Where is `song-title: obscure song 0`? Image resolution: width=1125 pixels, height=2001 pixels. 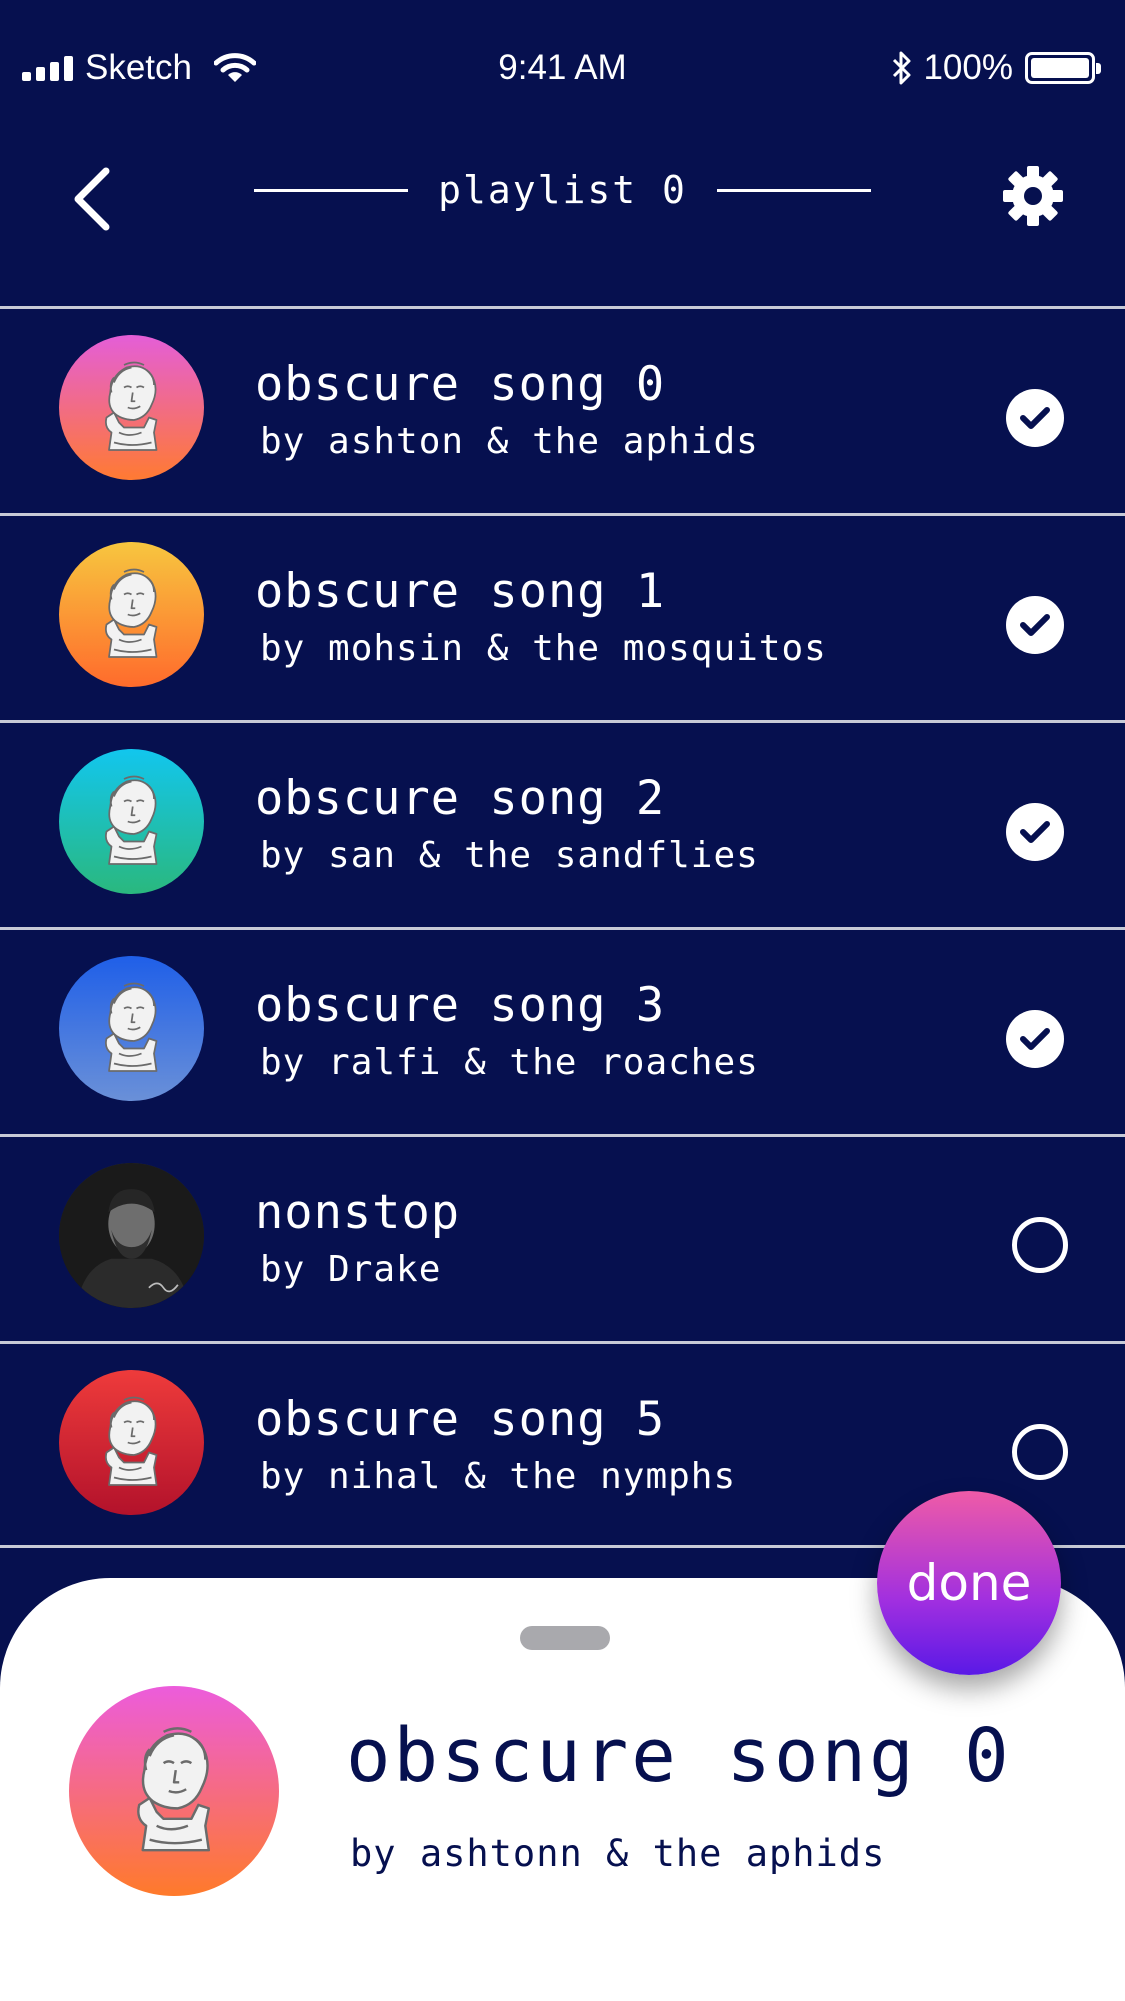
song-title: obscure song 0 is located at coordinates (460, 384).